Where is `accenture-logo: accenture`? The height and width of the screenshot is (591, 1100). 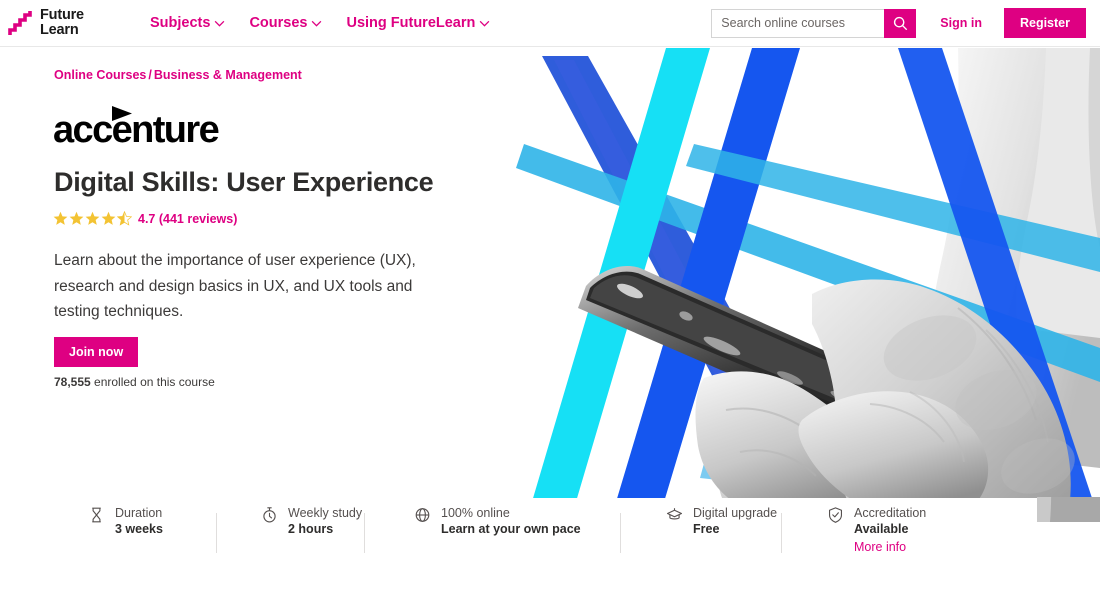 accenture-logo: accenture is located at coordinates (168, 123).